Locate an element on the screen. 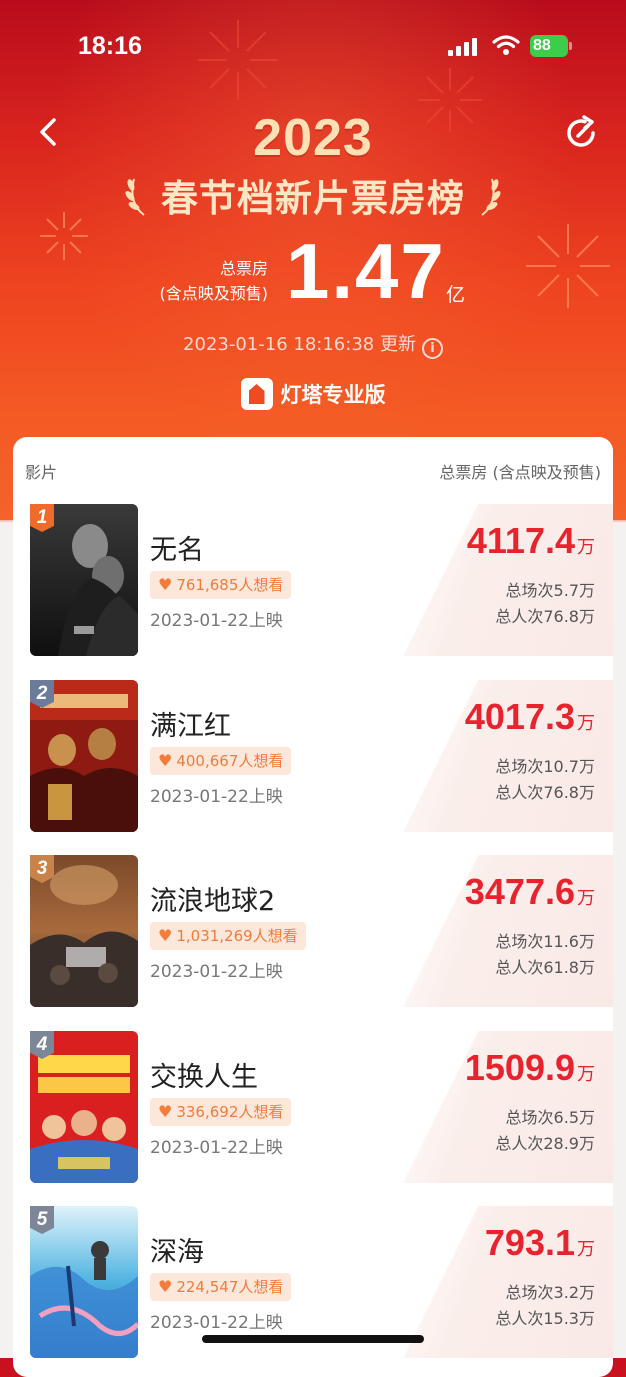 The image size is (626, 1377). column-header-gross: 总票房 (含点映及预售) is located at coordinates (520, 472).